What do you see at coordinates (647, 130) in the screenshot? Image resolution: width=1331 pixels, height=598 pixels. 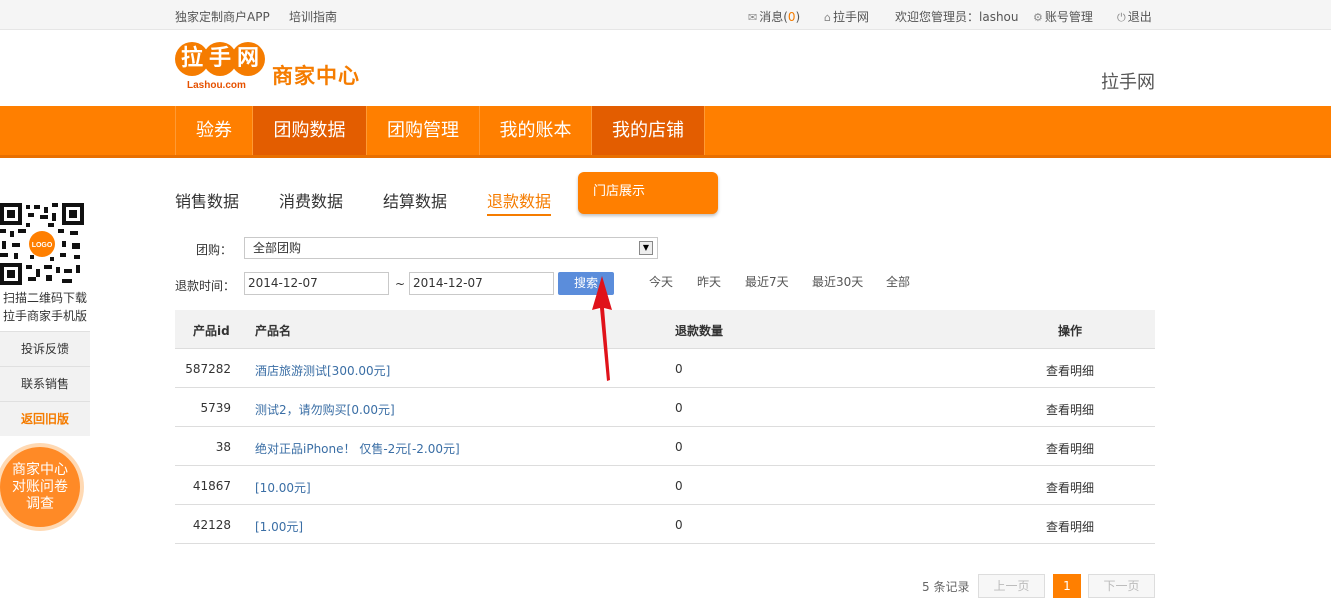 I see `nav-item-my-store: 我的店铺` at bounding box center [647, 130].